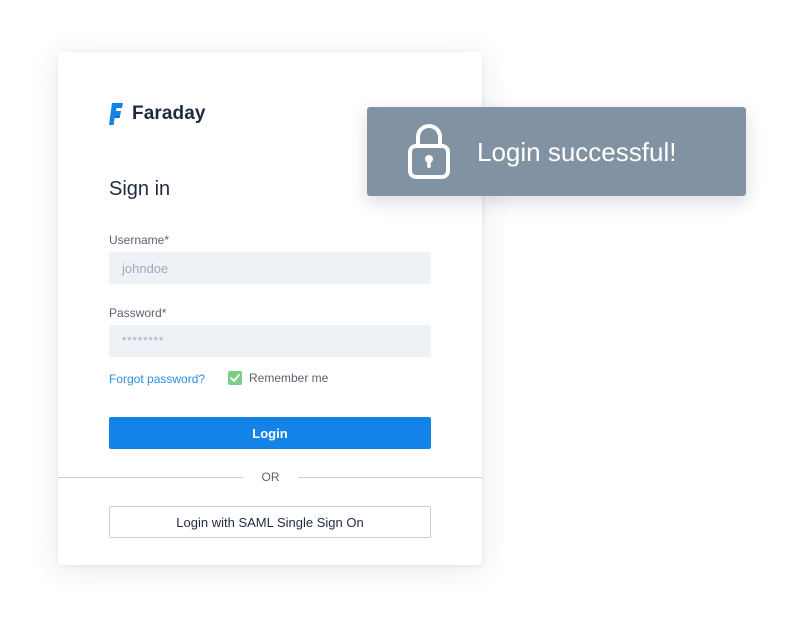 This screenshot has height=630, width=794. Describe the element at coordinates (270, 522) in the screenshot. I see `saml-login-button: Login with SAML Single Sign On` at that location.